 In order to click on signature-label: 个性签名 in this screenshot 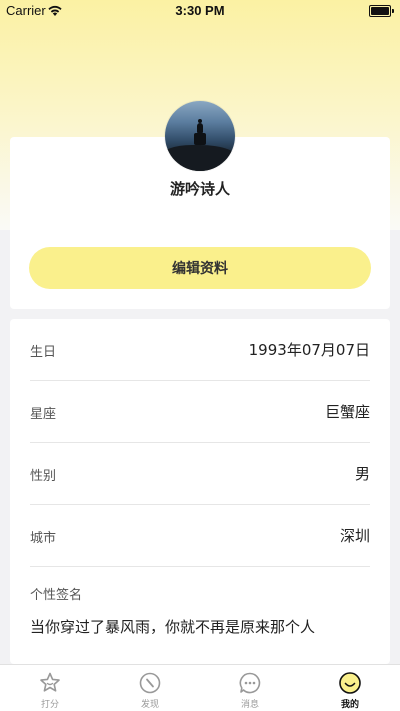, I will do `click(56, 595)`.